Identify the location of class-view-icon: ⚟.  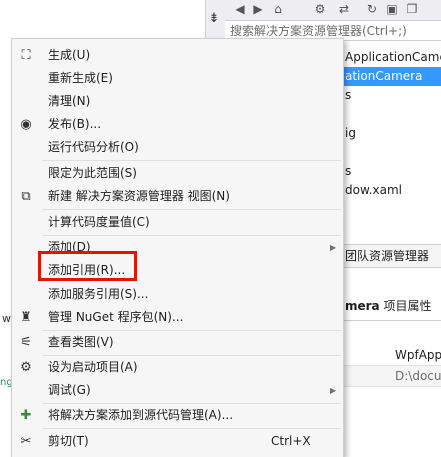
(26, 342).